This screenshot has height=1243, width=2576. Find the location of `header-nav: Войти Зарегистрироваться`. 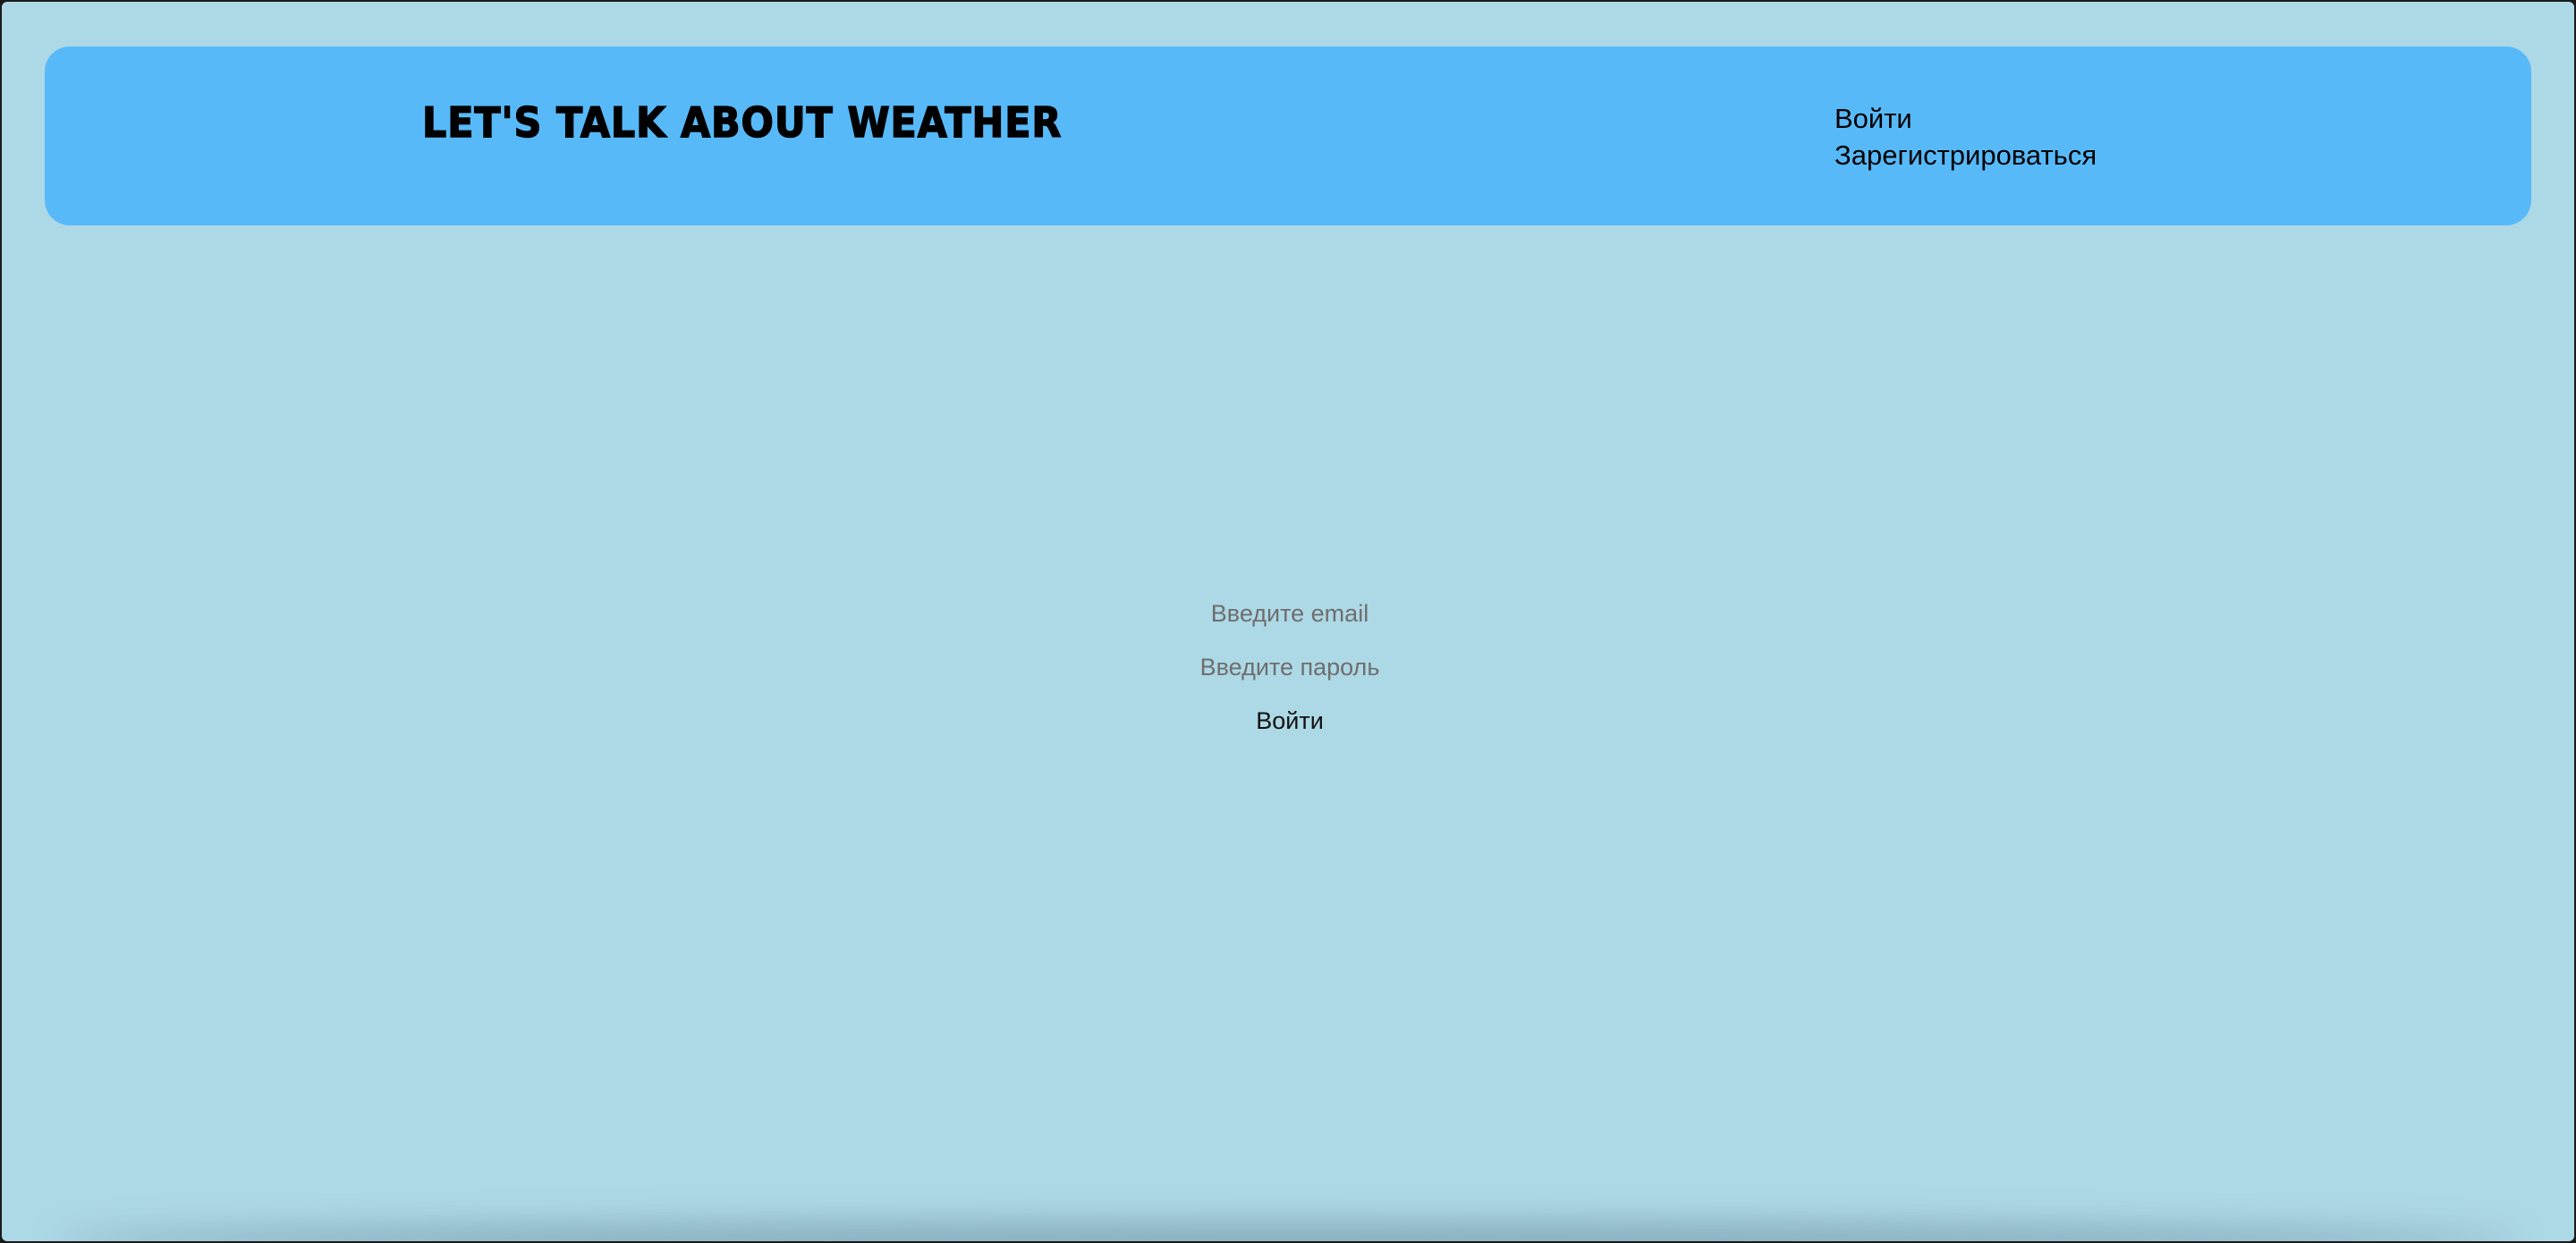

header-nav: Войти Зарегистрироваться is located at coordinates (1966, 136).